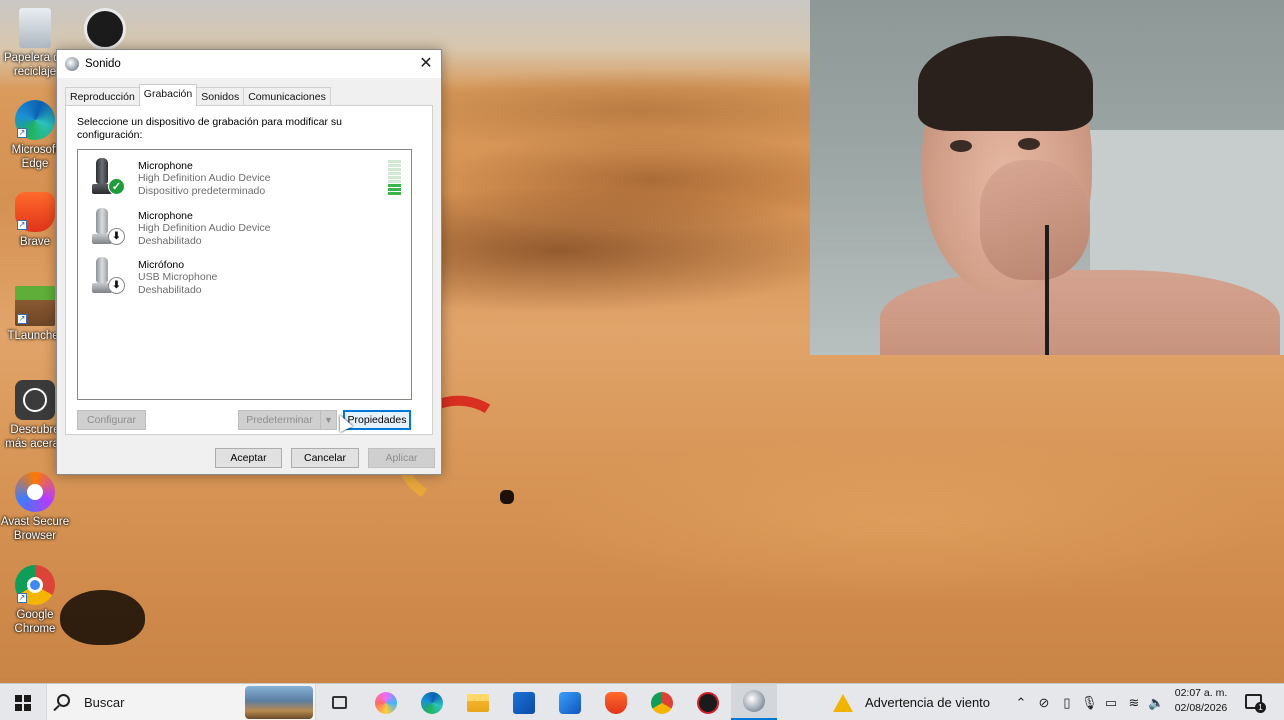 This screenshot has height=720, width=1284. I want to click on store-icon, so click(524, 702).